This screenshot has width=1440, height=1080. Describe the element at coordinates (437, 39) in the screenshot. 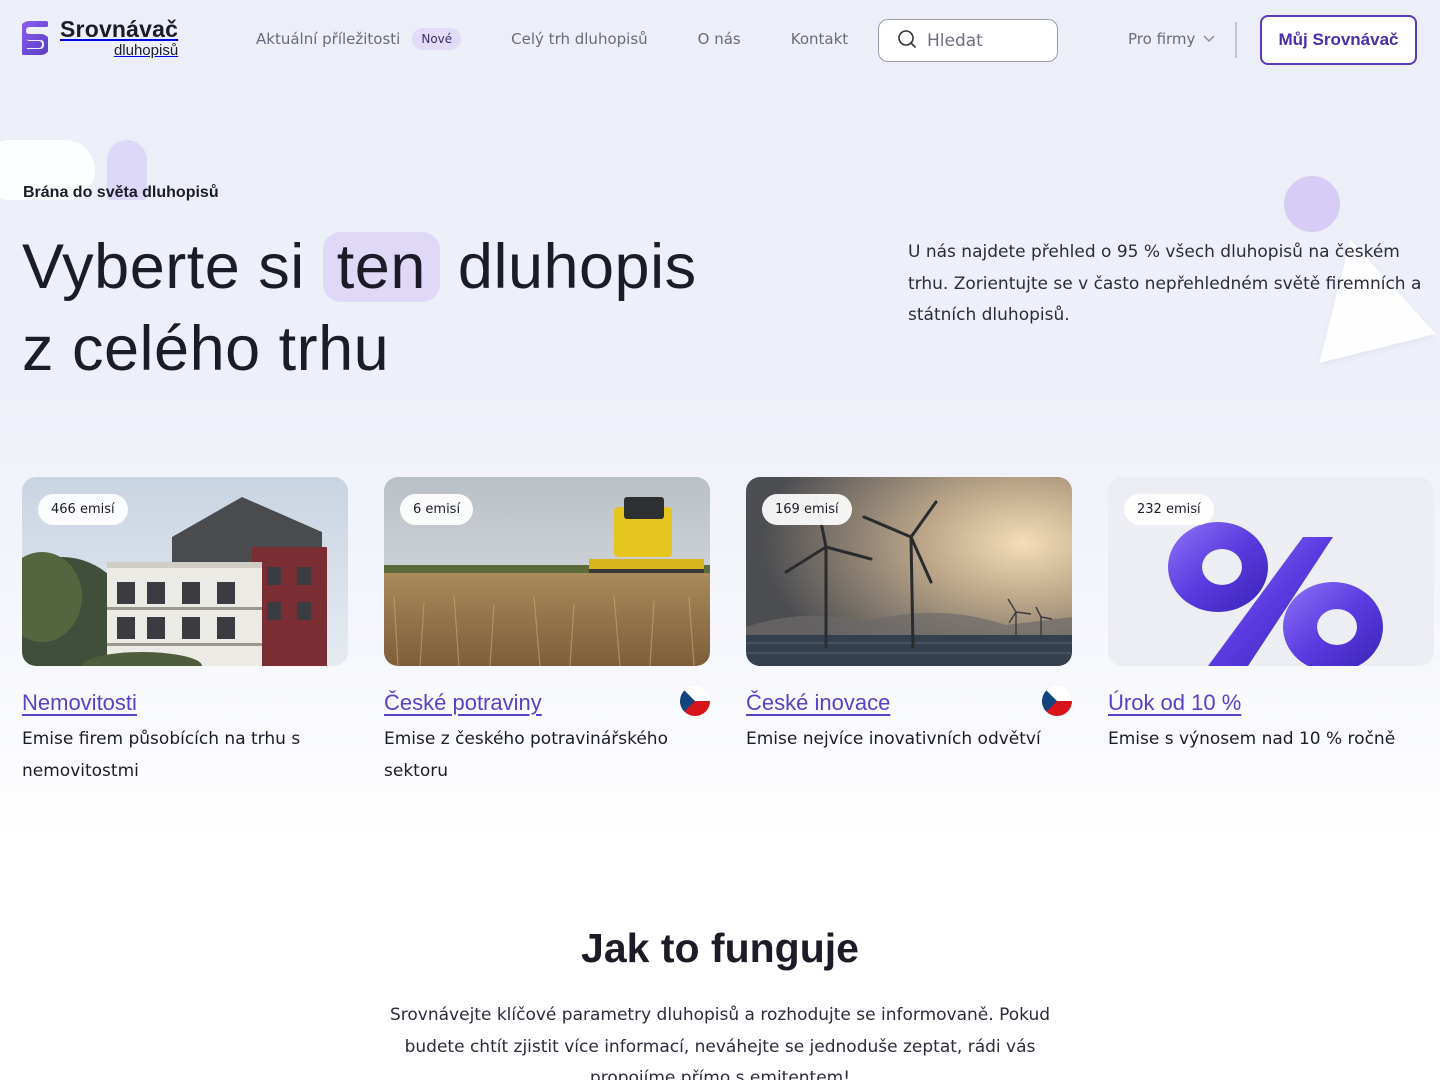

I see `new-badge: Nové` at that location.